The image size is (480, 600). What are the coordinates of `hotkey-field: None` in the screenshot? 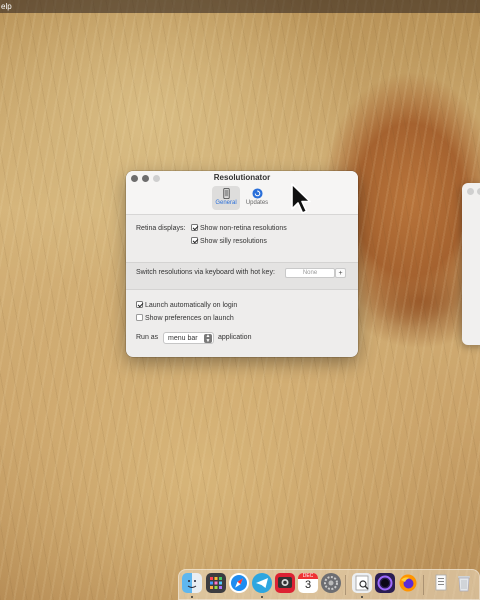 It's located at (310, 273).